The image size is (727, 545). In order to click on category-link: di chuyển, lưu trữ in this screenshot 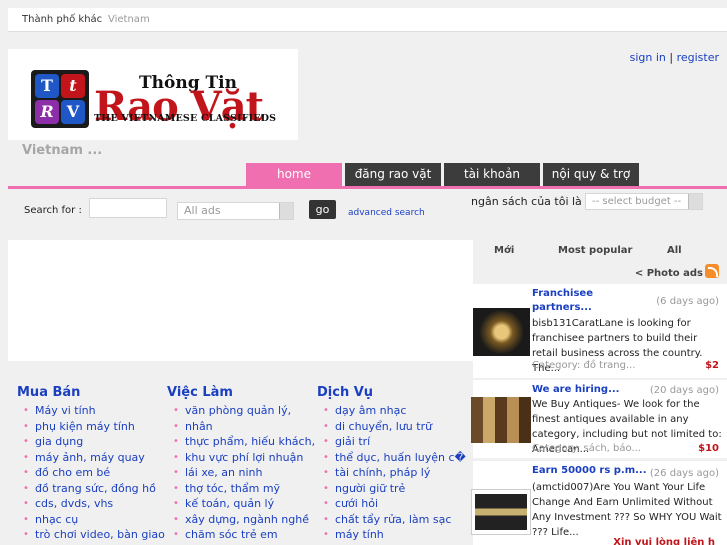, I will do `click(395, 427)`.